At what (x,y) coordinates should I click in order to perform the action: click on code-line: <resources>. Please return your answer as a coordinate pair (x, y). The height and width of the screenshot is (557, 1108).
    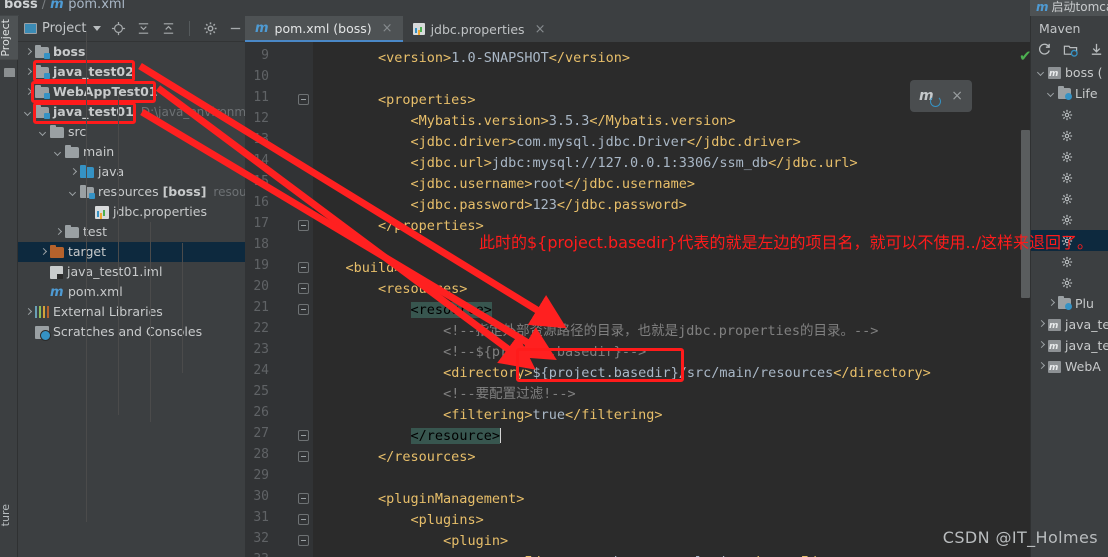
    Looking at the image, I should click on (422, 289).